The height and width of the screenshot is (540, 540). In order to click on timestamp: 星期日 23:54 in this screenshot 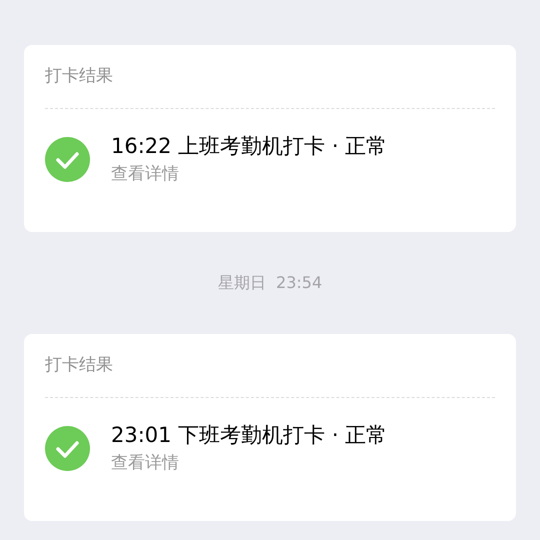, I will do `click(270, 283)`.